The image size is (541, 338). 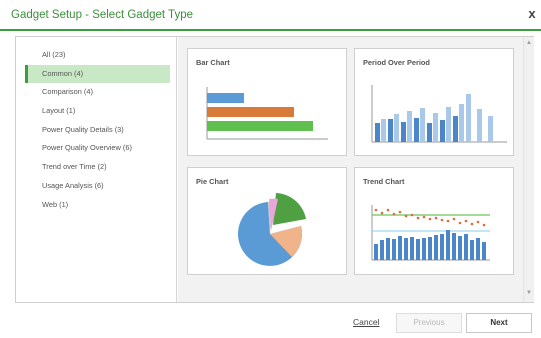 I want to click on gadget-card-title: Trend Chart, so click(x=384, y=181).